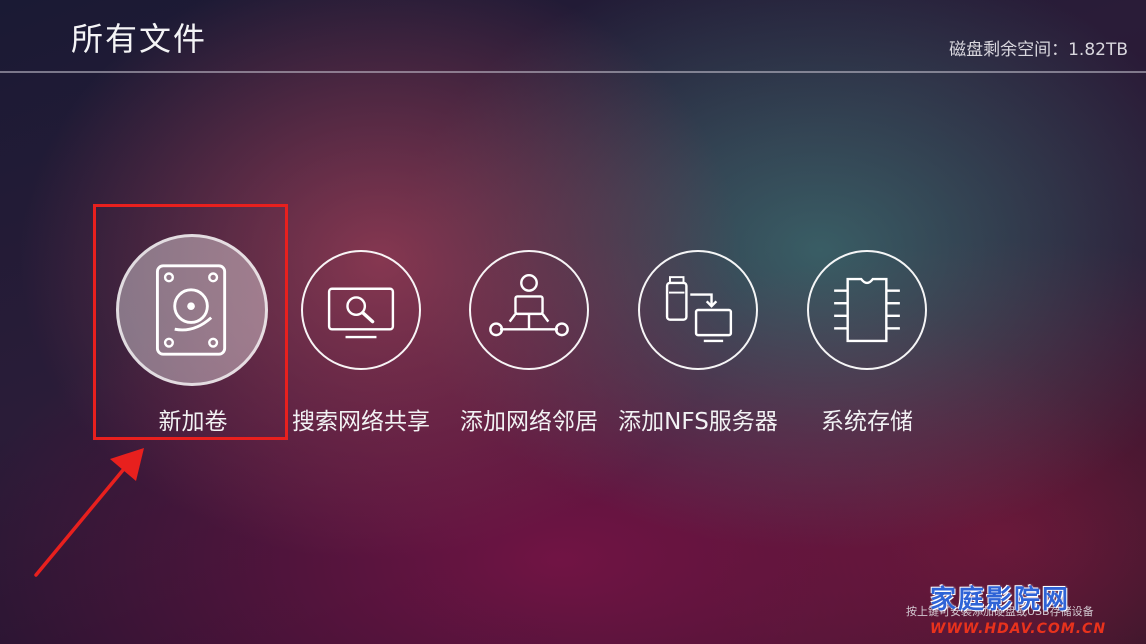  I want to click on storage-item-add-network-neighbor: 添加网络邻居, so click(529, 328).